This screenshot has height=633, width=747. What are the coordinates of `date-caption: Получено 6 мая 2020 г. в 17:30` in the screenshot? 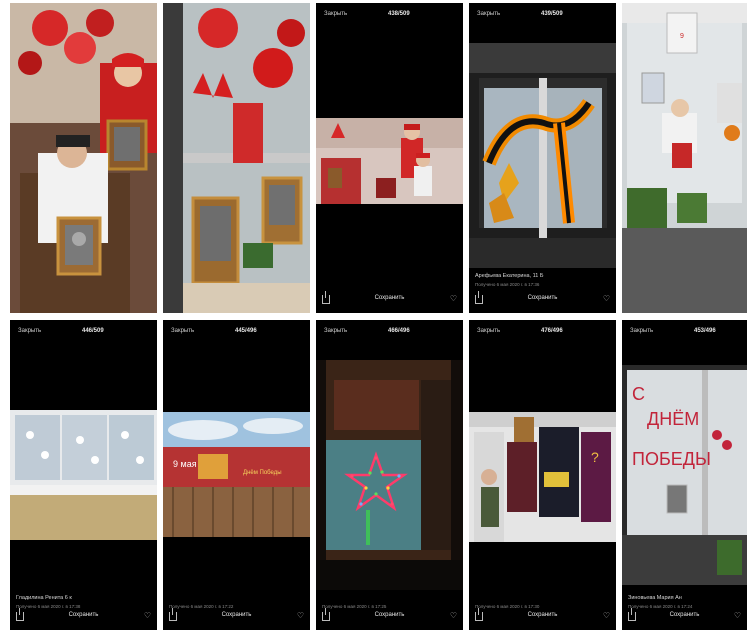 It's located at (507, 606).